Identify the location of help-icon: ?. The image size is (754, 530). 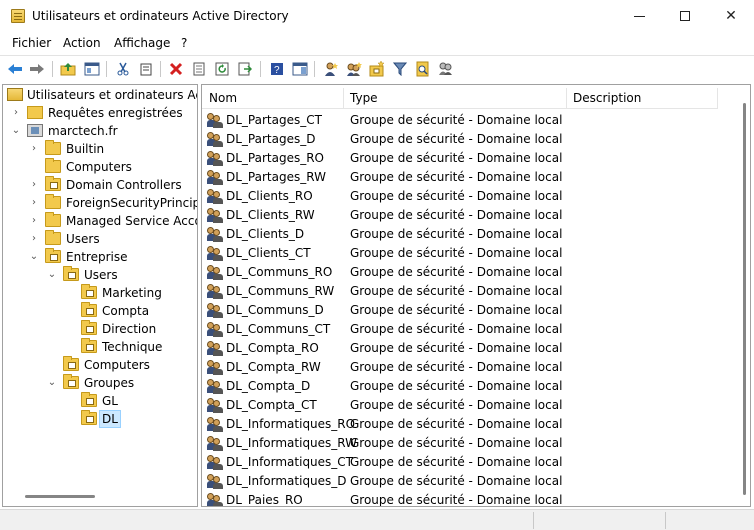
(277, 69).